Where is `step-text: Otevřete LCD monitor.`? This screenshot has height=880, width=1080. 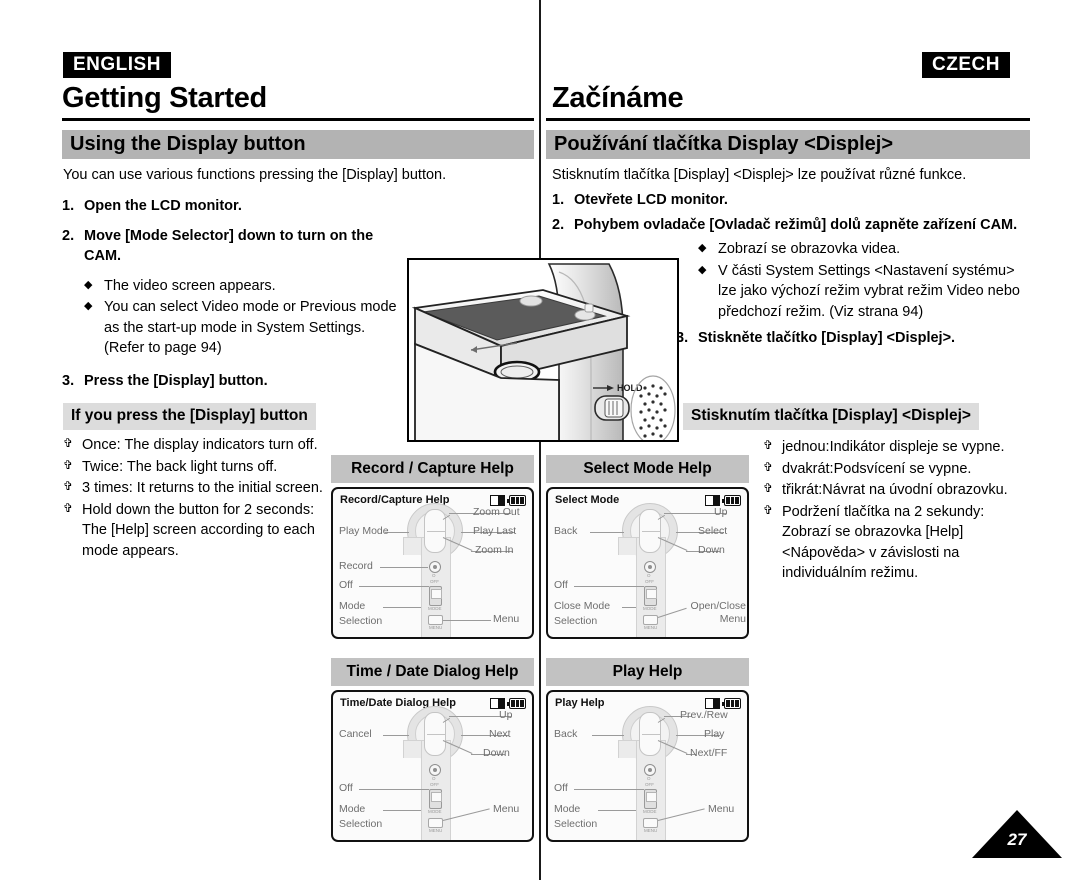
step-text: Otevřete LCD monitor. is located at coordinates (651, 200).